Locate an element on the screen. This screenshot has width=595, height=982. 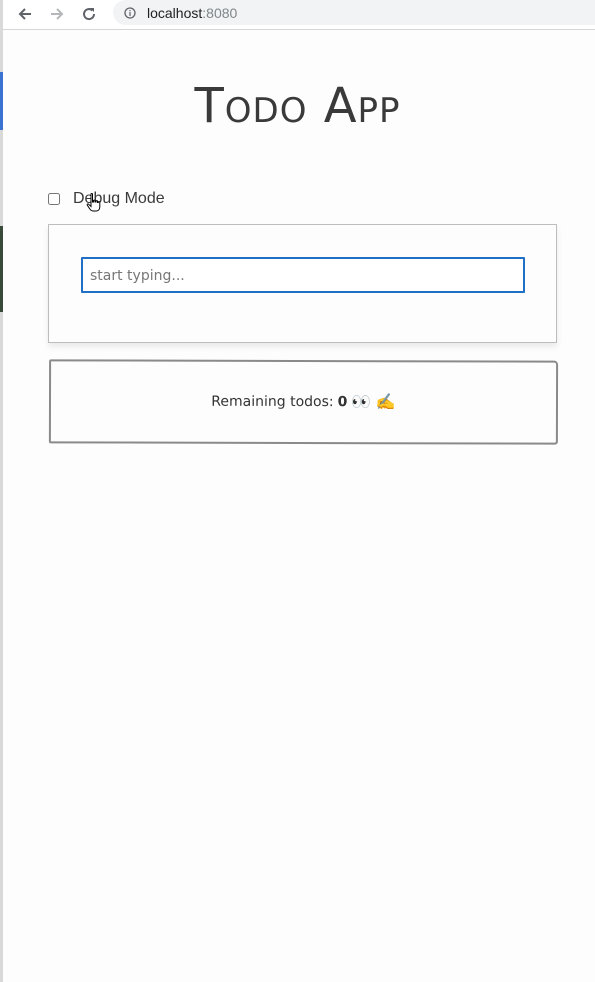
back-arrow-icon is located at coordinates (24, 14).